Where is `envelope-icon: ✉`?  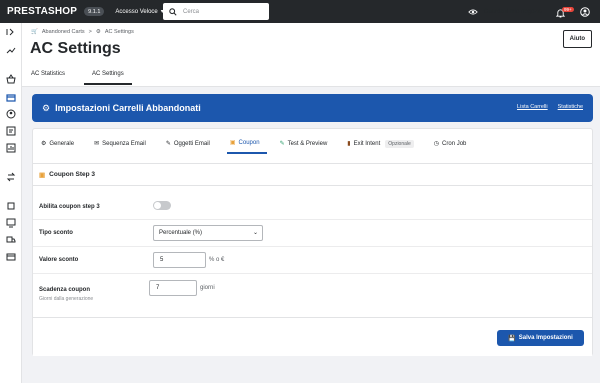 envelope-icon: ✉ is located at coordinates (97, 144).